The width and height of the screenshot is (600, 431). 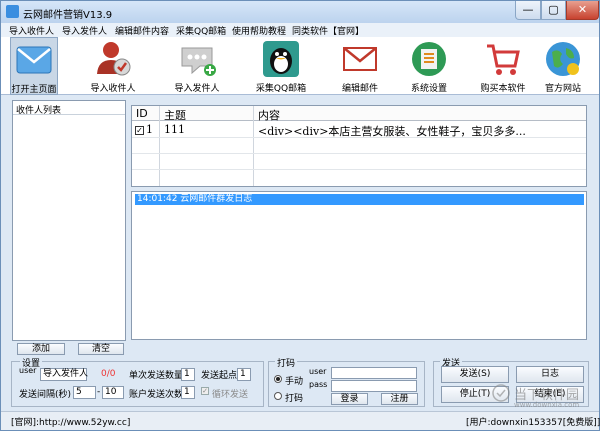 What do you see at coordinates (300, 12) in the screenshot?
I see `title-bar: 云网邮件营销V13.9 — ▢ ✕` at bounding box center [300, 12].